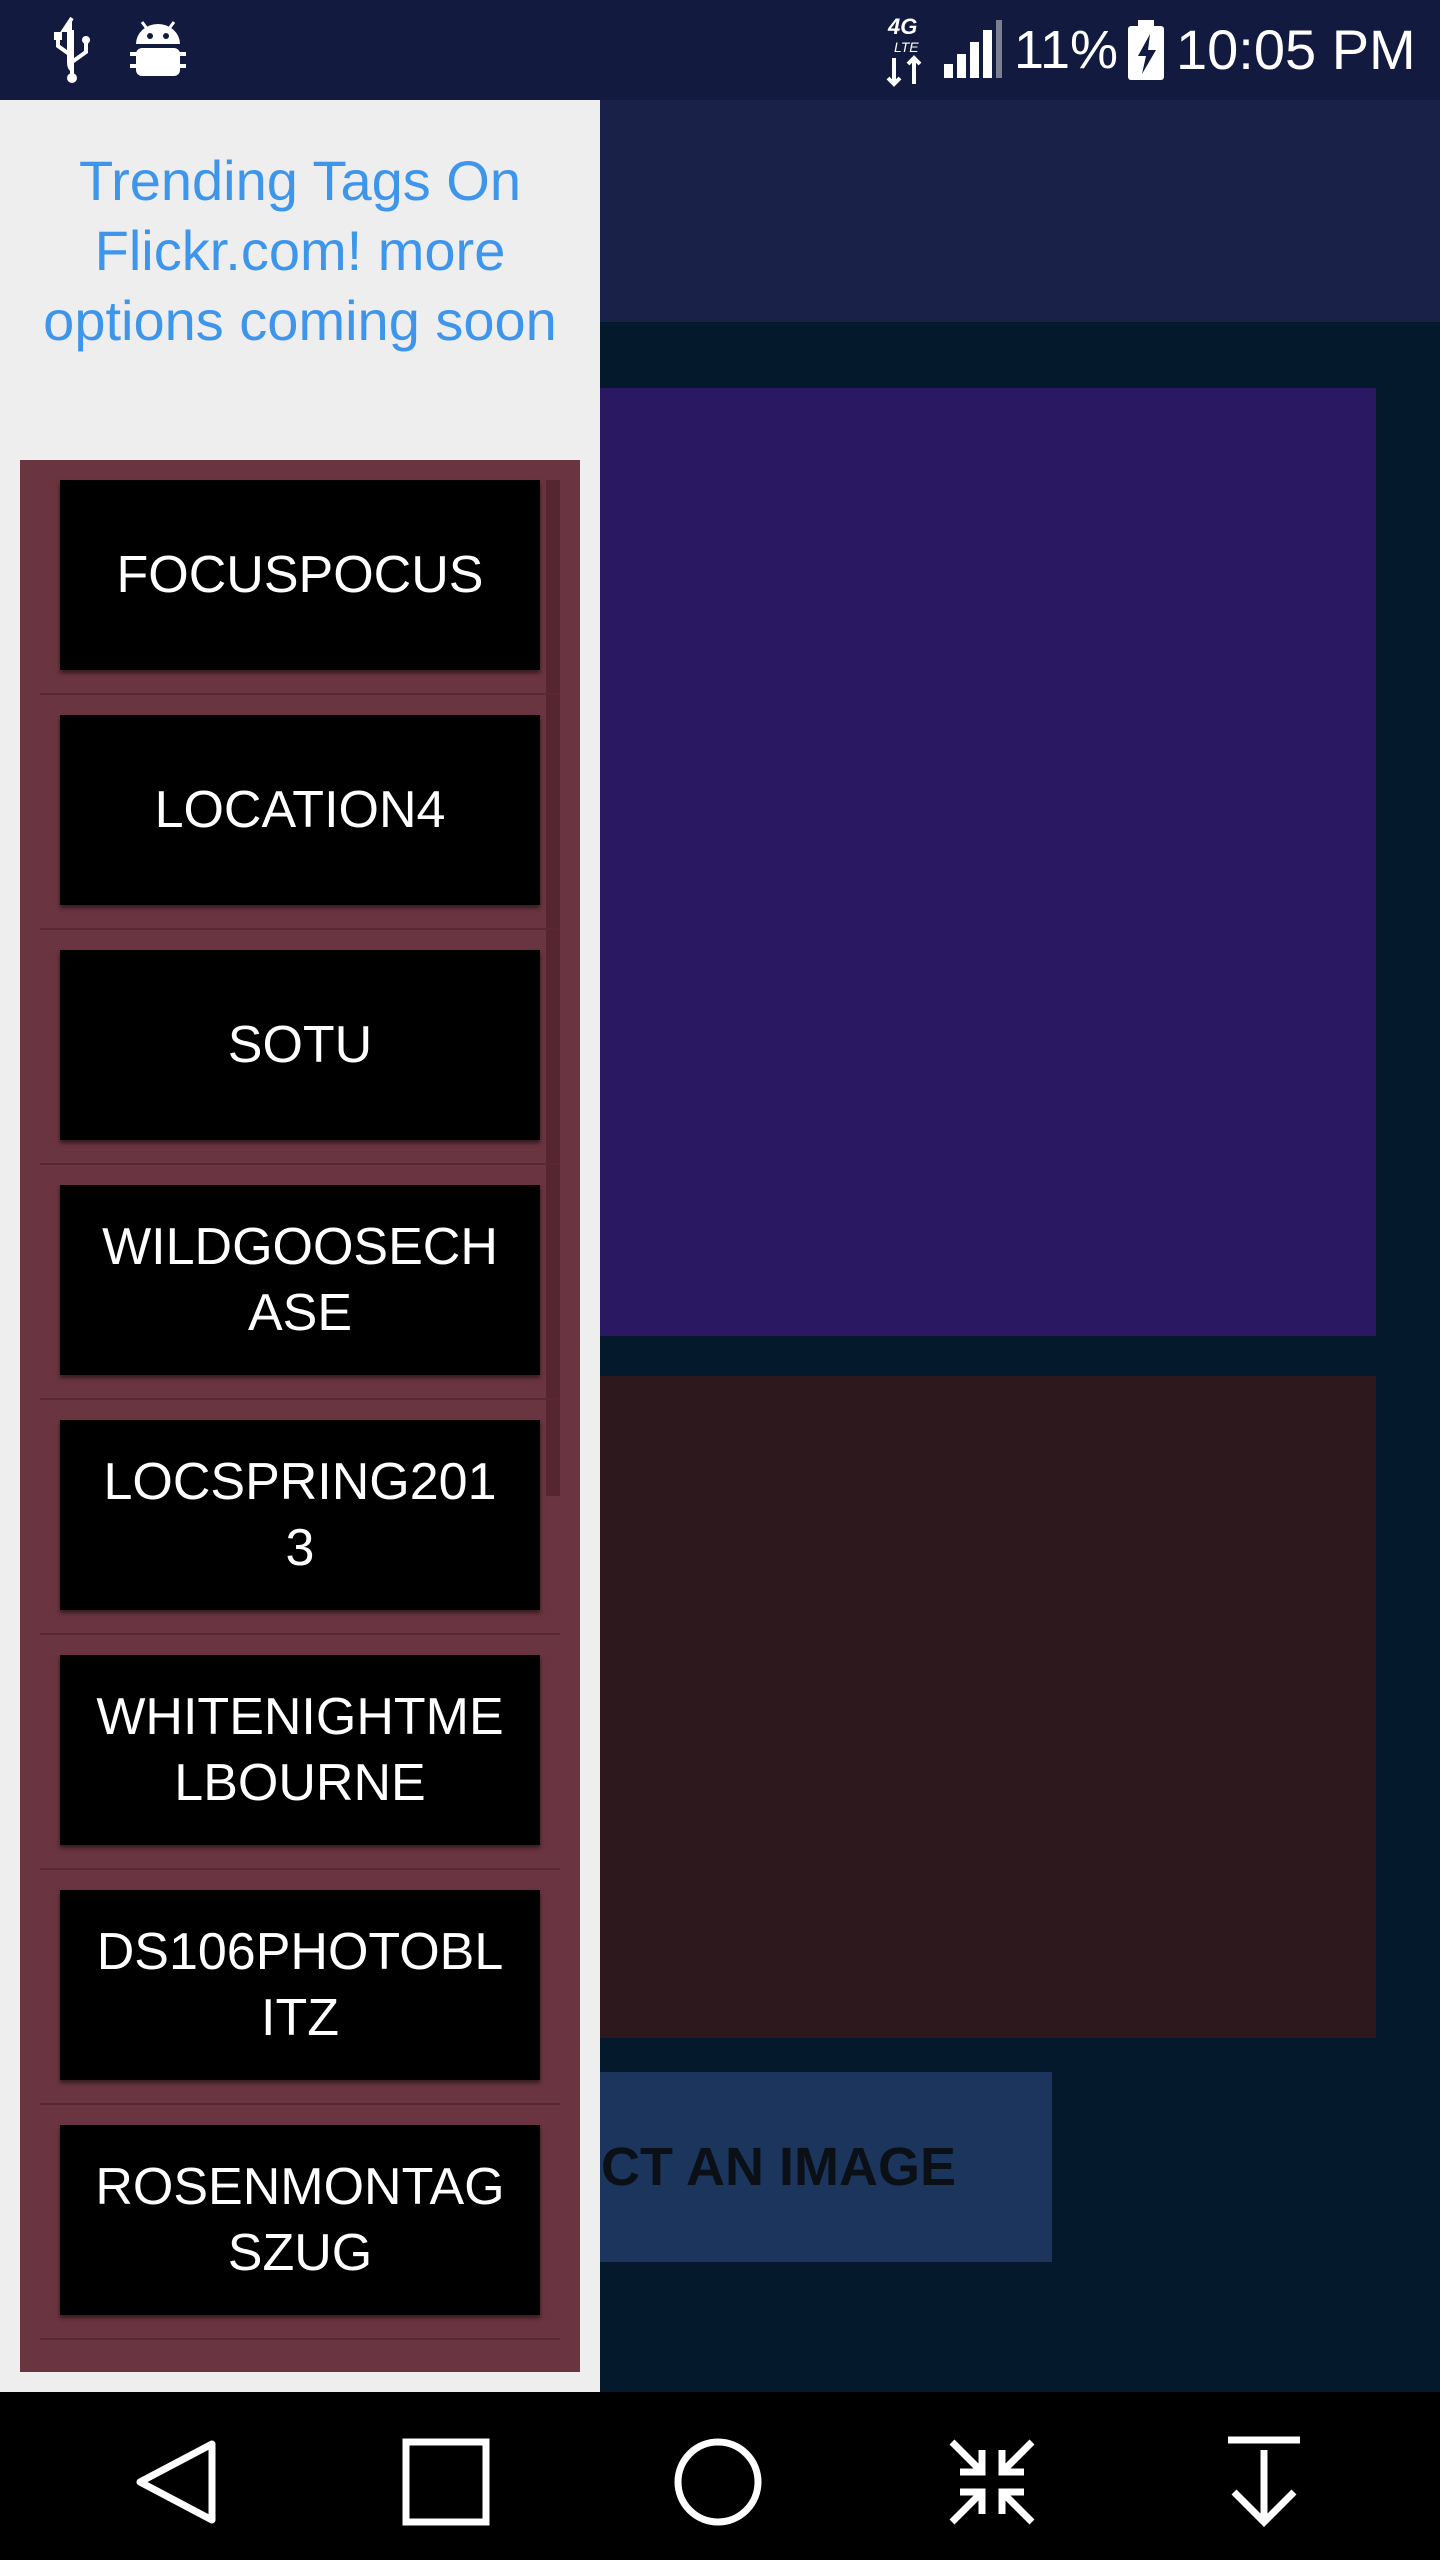 This screenshot has height=2560, width=1440. Describe the element at coordinates (1066, 50) in the screenshot. I see `battery-percent: 11%` at that location.